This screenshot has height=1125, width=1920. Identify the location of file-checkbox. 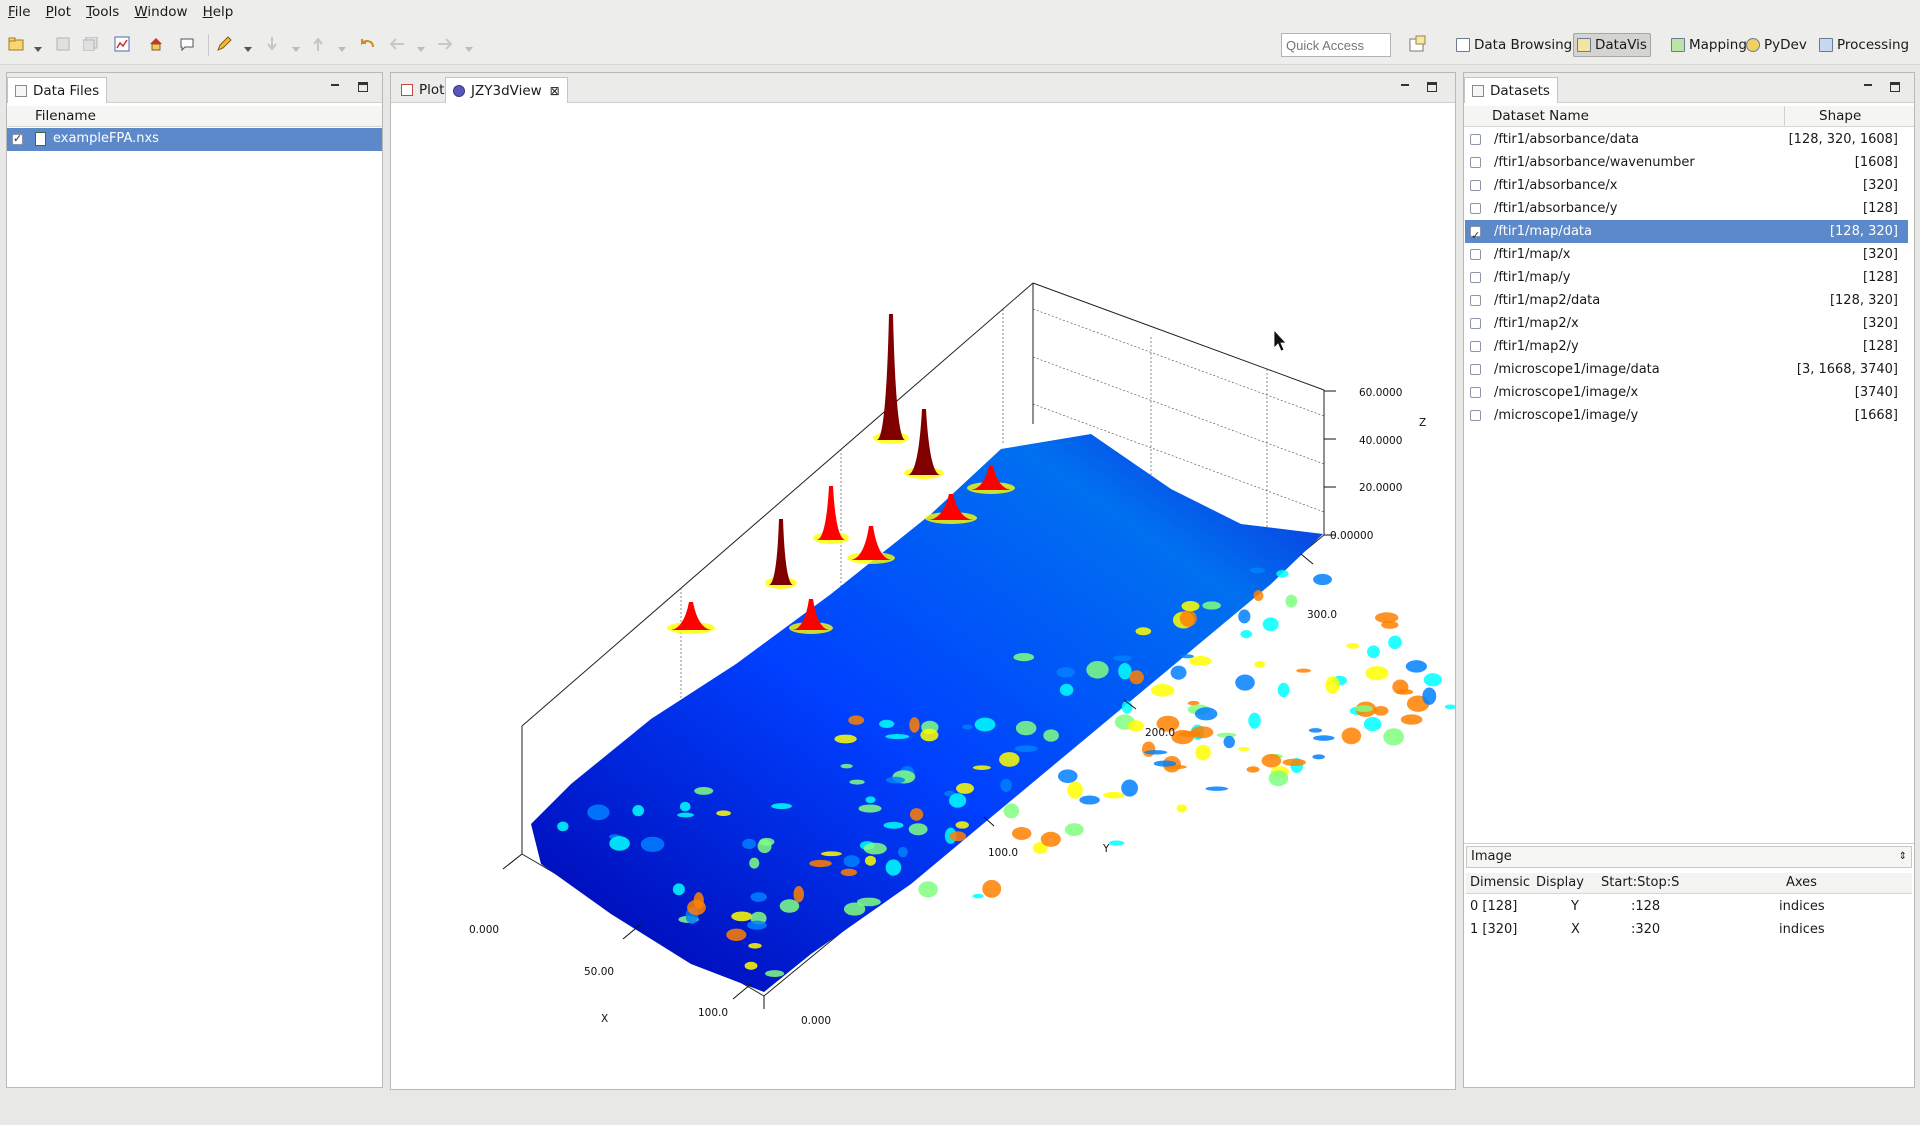
(17, 138).